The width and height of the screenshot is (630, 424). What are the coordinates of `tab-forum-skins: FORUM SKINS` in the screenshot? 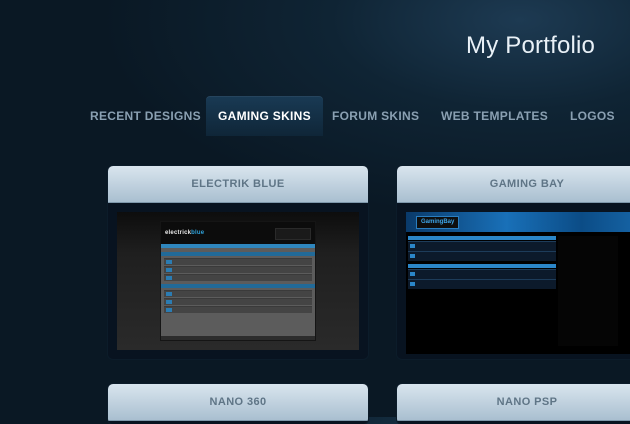 It's located at (375, 116).